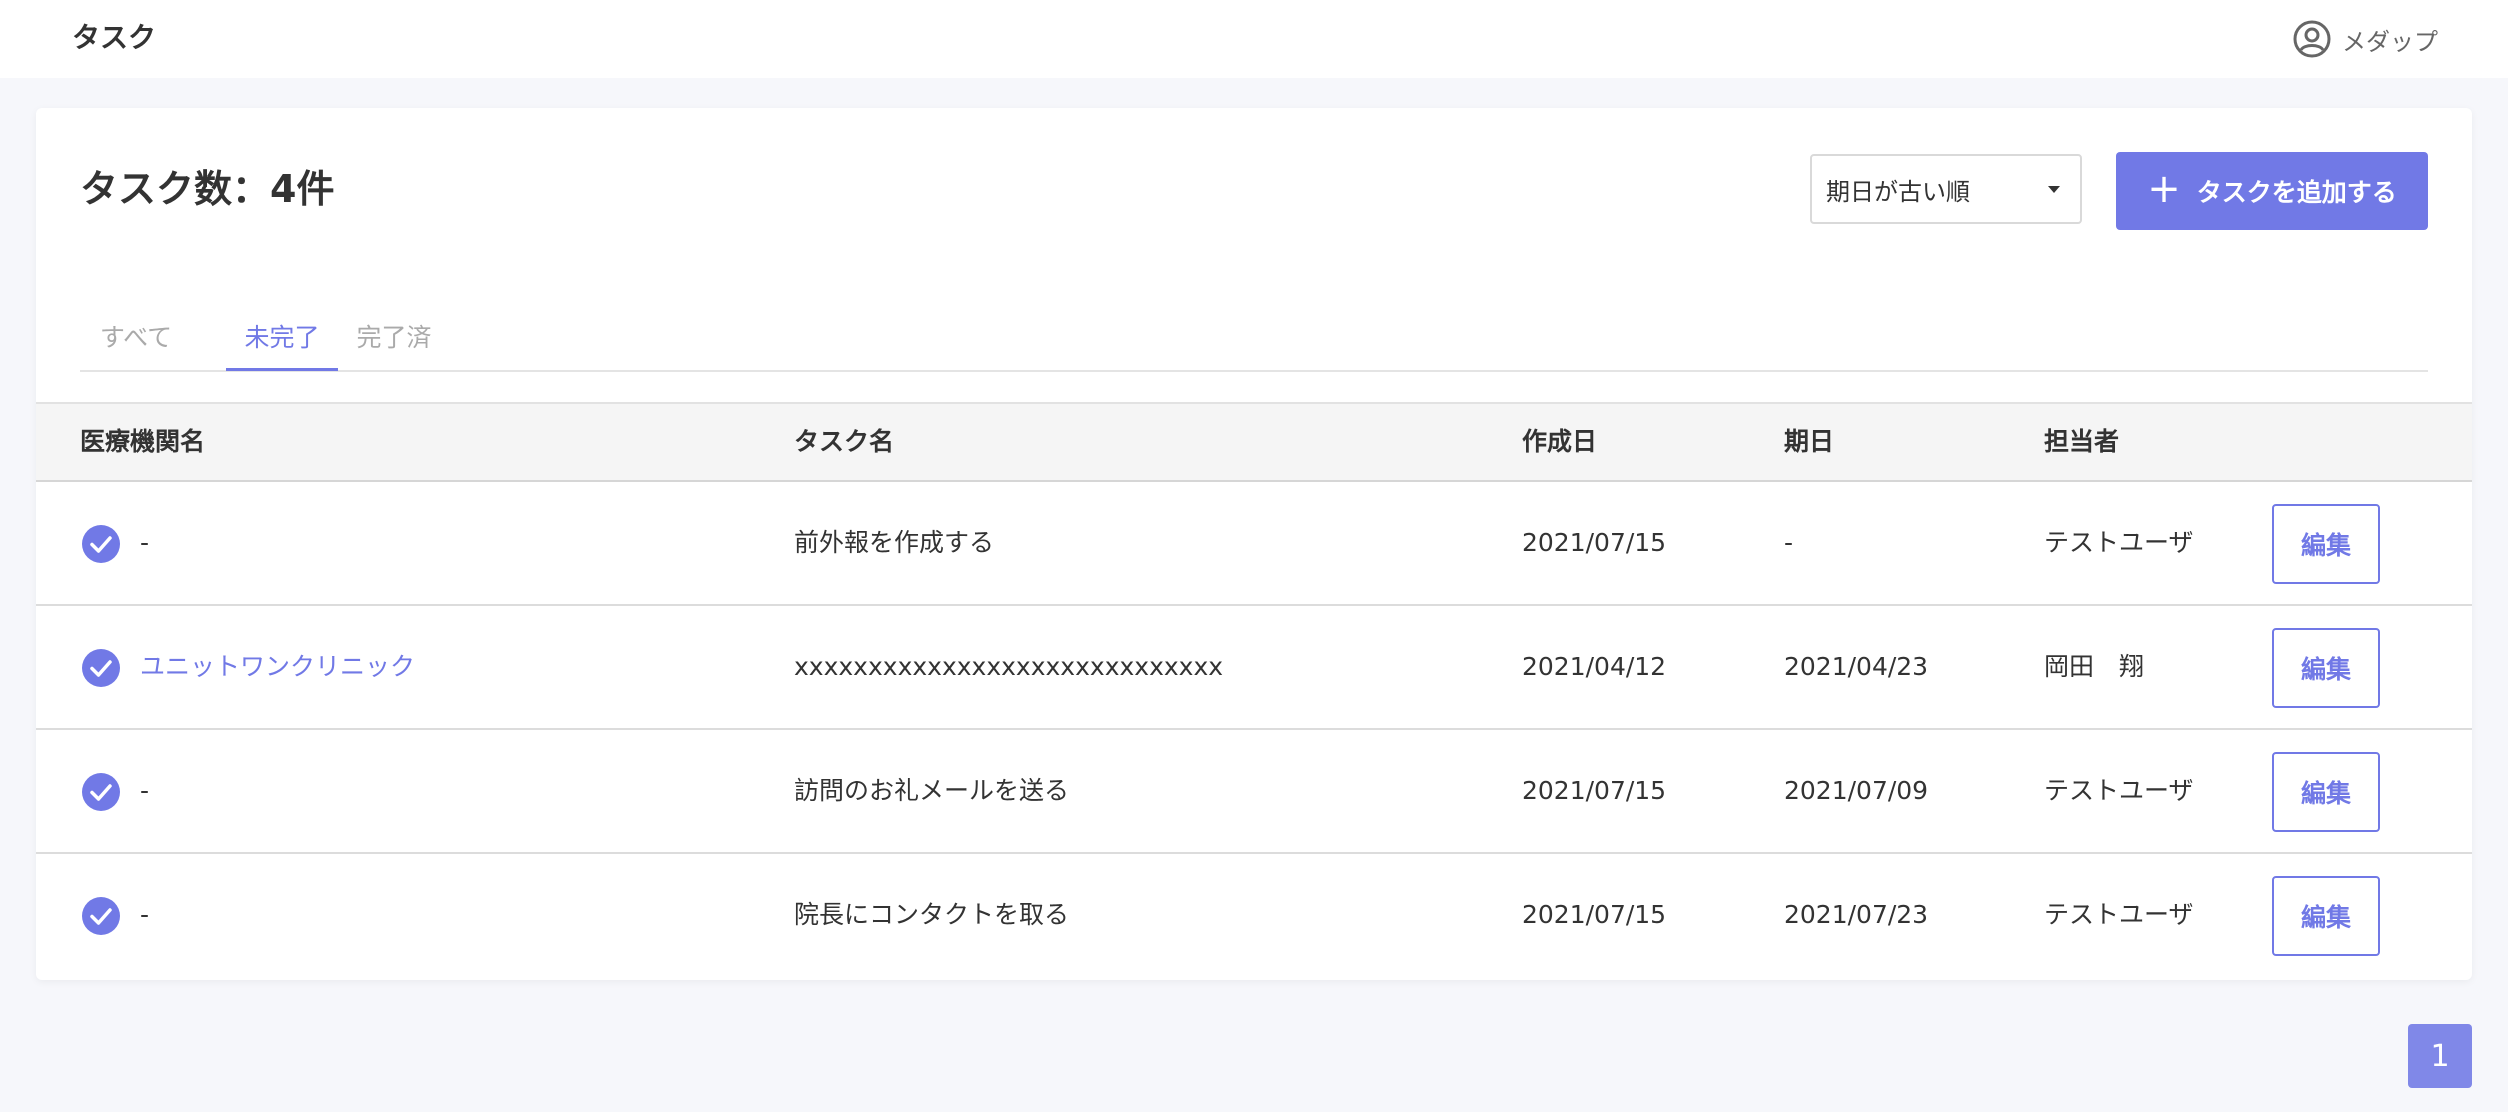 The width and height of the screenshot is (2508, 1112). I want to click on column-assignee: 担当者, so click(2082, 441).